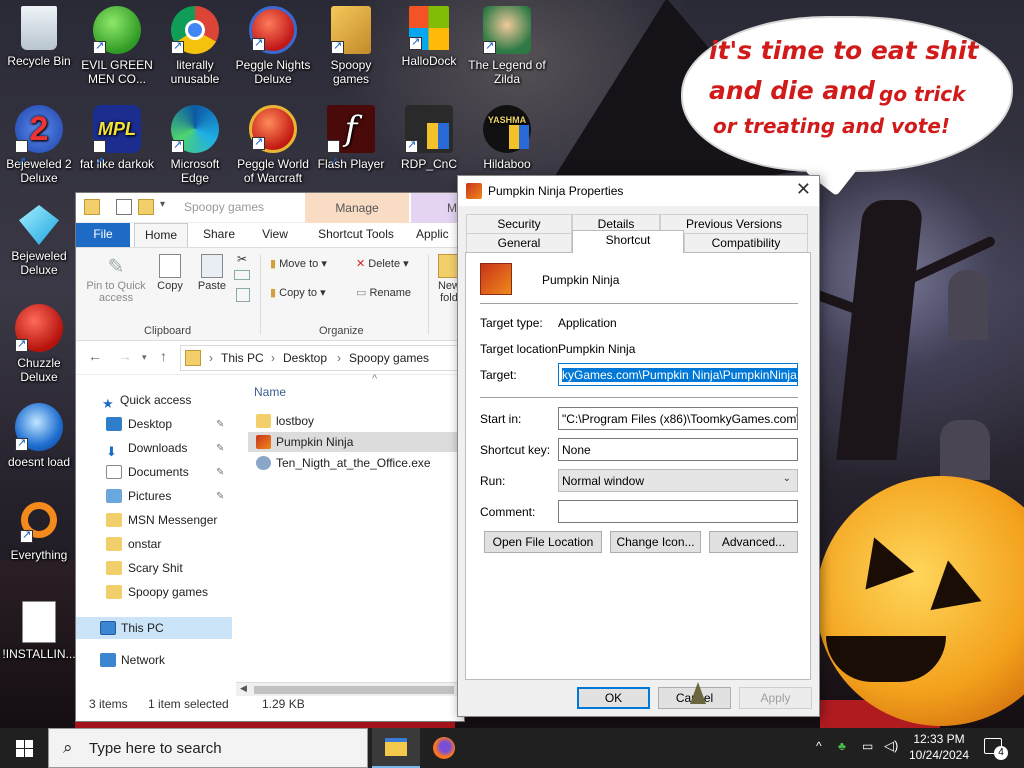 The height and width of the screenshot is (768, 1024). What do you see at coordinates (243, 688) in the screenshot?
I see `scroll-left-icon: ◀` at bounding box center [243, 688].